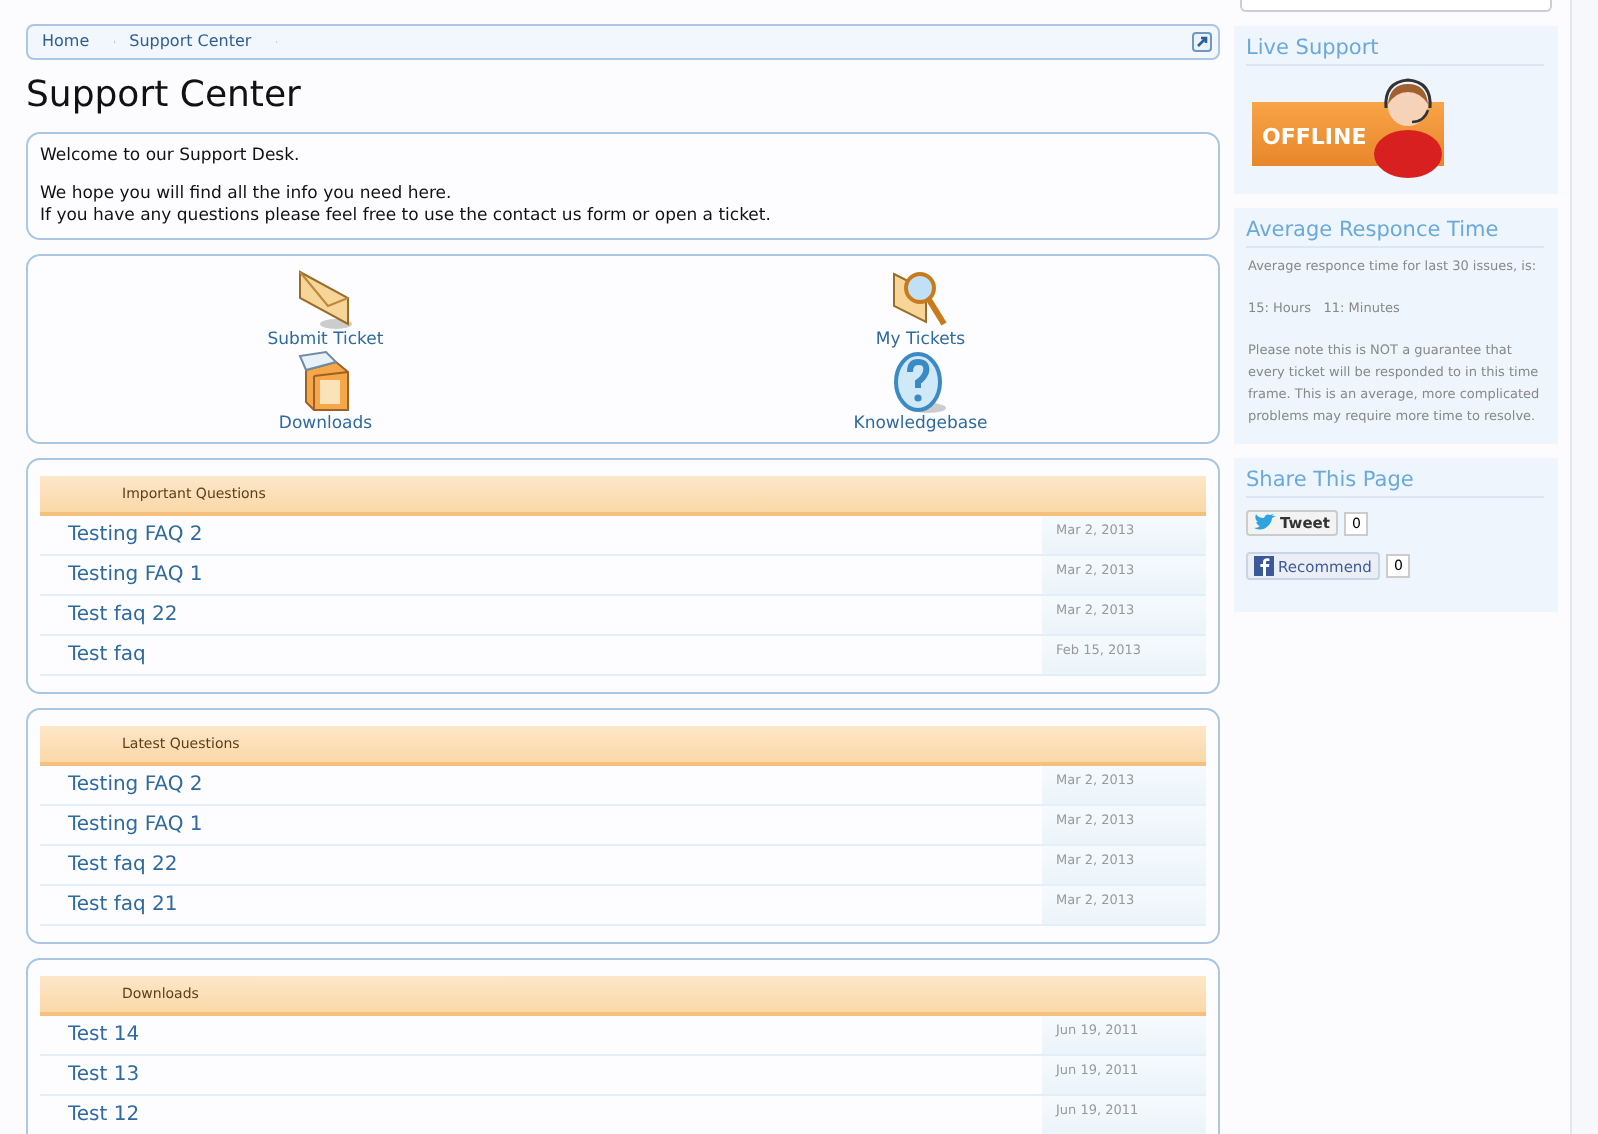  I want to click on bird-icon, so click(1265, 523).